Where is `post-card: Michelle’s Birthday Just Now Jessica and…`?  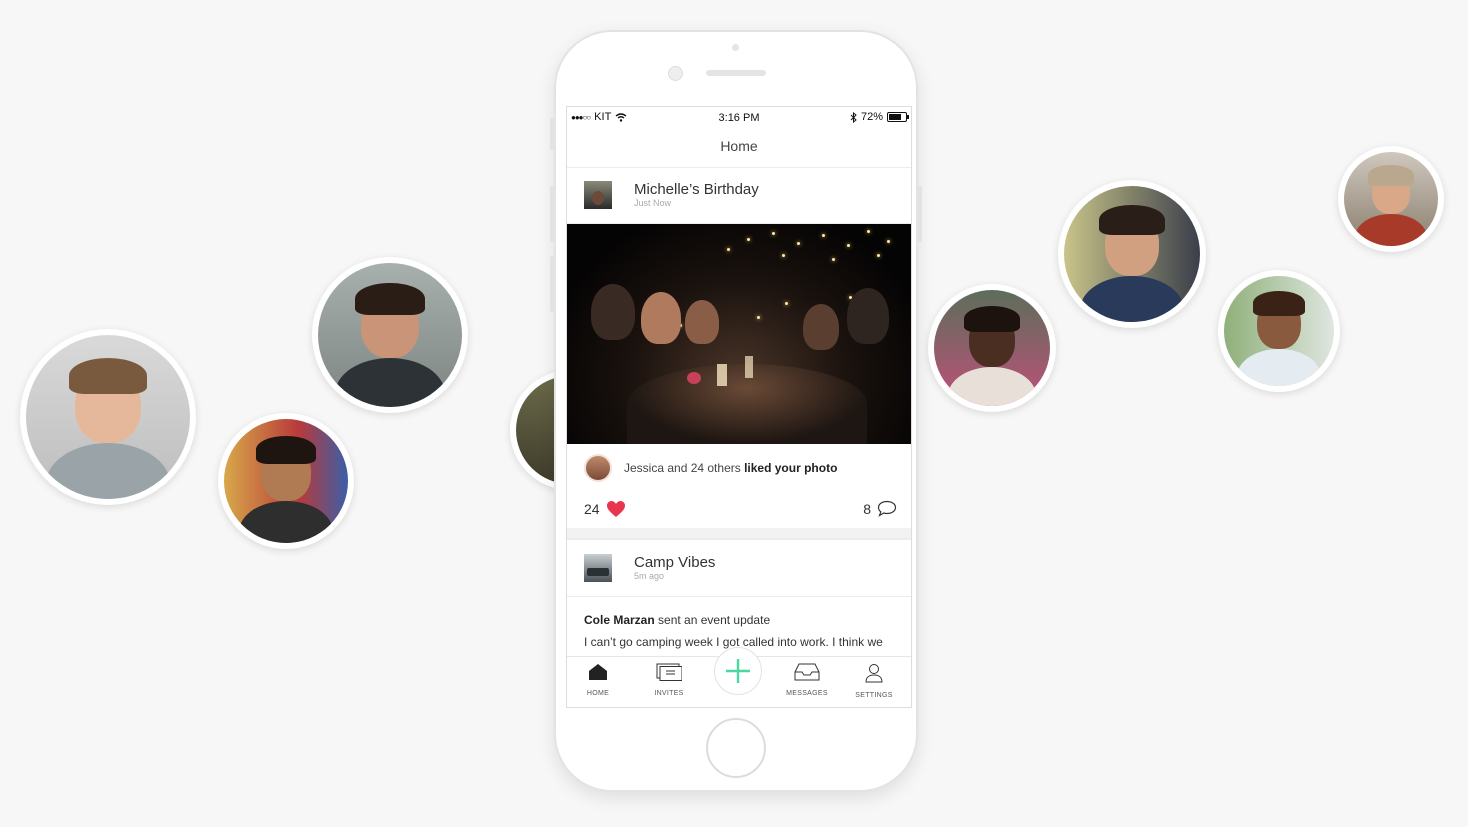 post-card: Michelle’s Birthday Just Now Jessica and… is located at coordinates (739, 353).